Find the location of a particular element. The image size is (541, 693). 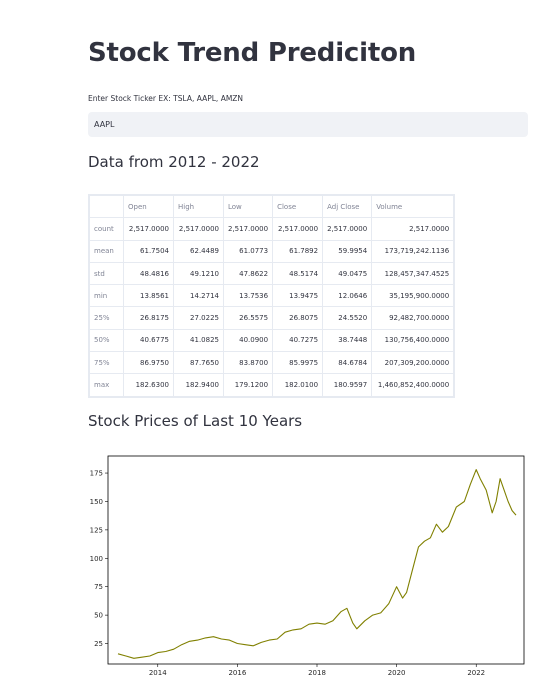

table-cell: 180.9597 is located at coordinates (347, 385).